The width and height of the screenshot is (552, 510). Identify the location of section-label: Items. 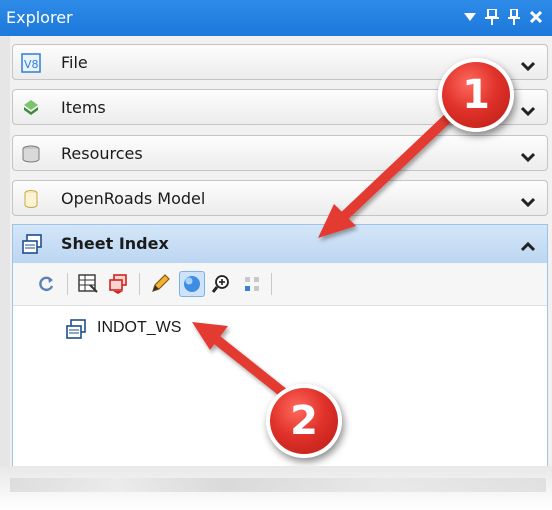
(83, 107).